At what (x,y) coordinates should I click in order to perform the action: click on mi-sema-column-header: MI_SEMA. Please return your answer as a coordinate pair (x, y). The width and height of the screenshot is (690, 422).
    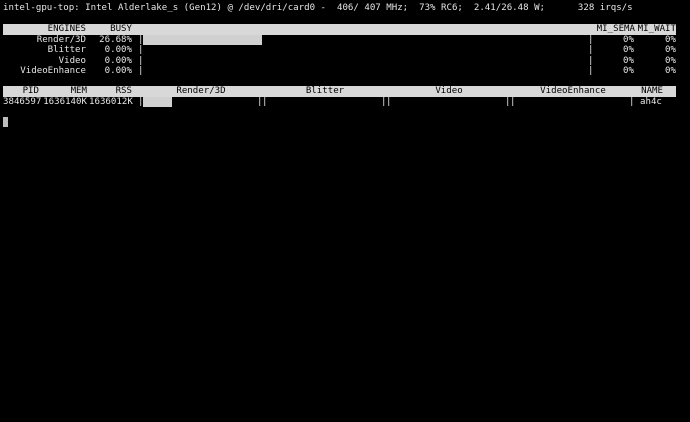
    Looking at the image, I should click on (615, 29).